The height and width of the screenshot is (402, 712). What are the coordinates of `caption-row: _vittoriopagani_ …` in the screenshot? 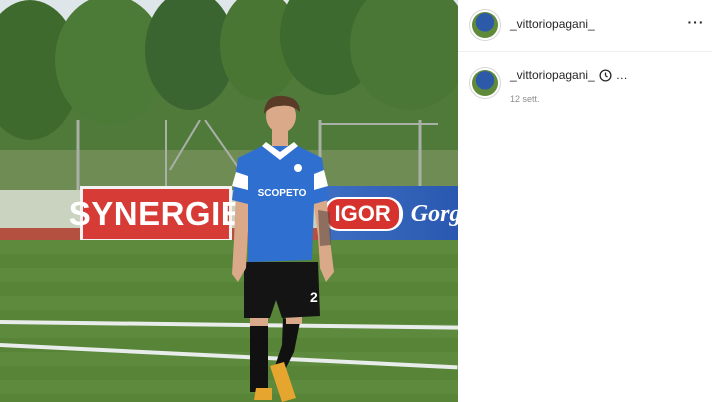 It's located at (569, 75).